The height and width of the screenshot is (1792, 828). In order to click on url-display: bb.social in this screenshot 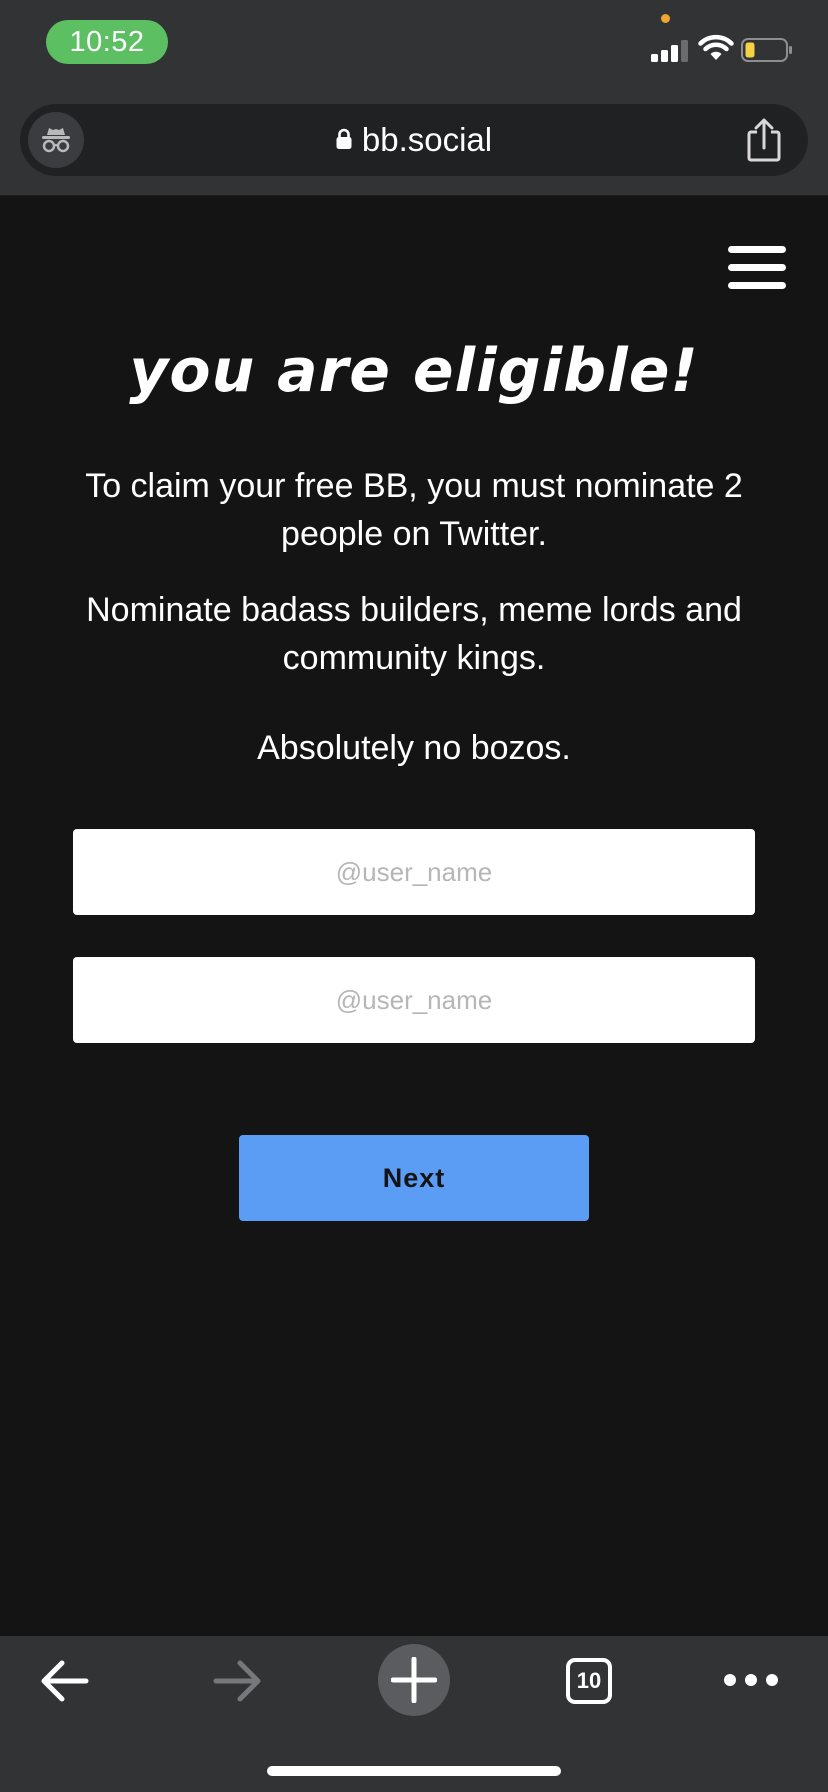, I will do `click(414, 140)`.